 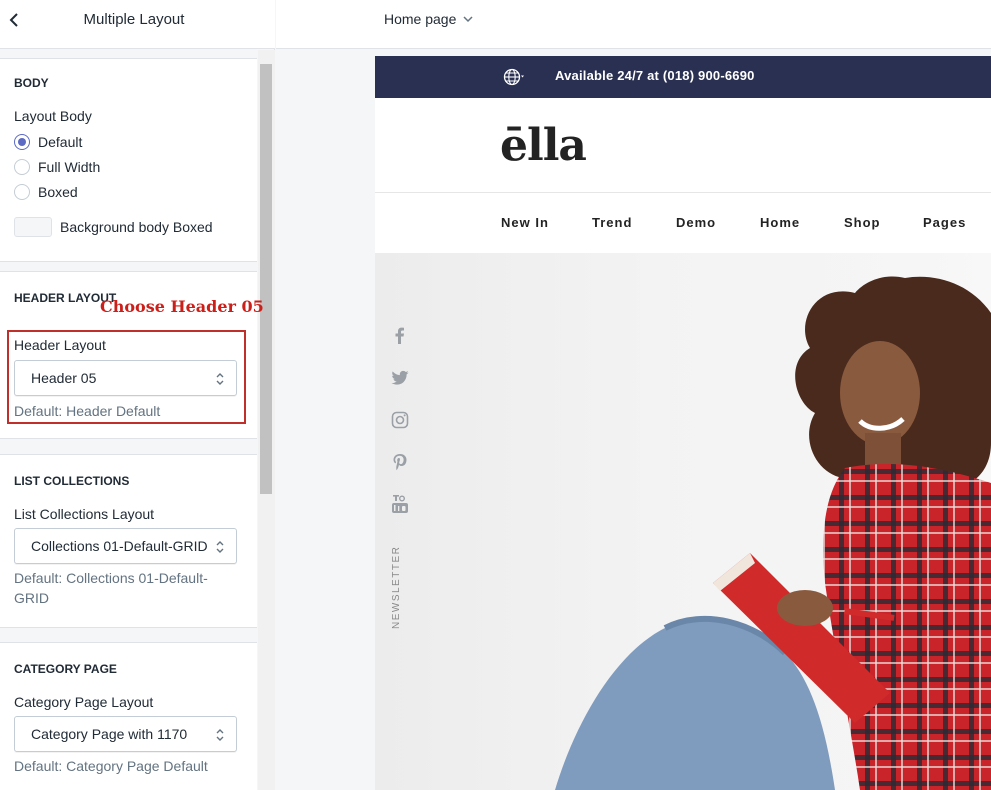 I want to click on youtube-icon, so click(x=400, y=504).